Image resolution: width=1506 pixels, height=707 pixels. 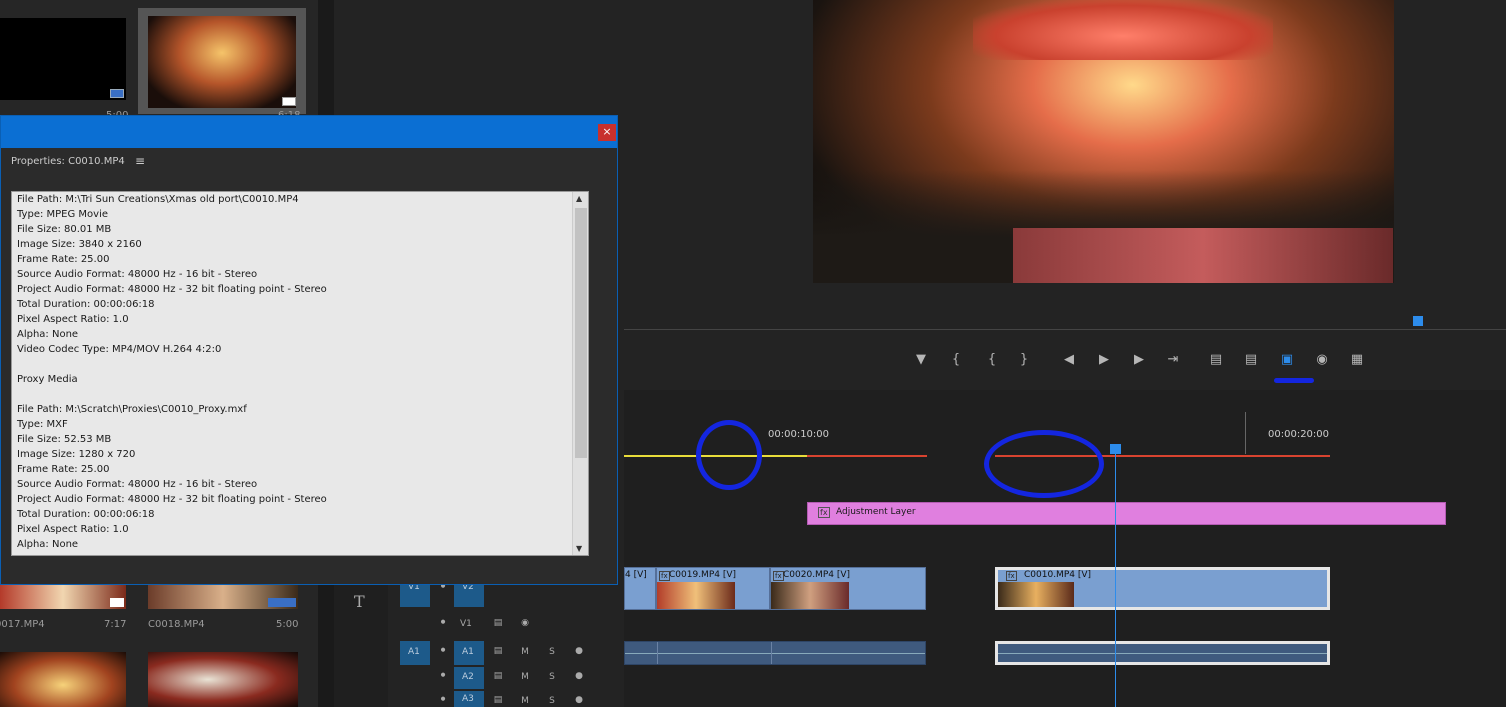 I want to click on property-line: File Size: 80.01 MB, so click(x=64, y=229).